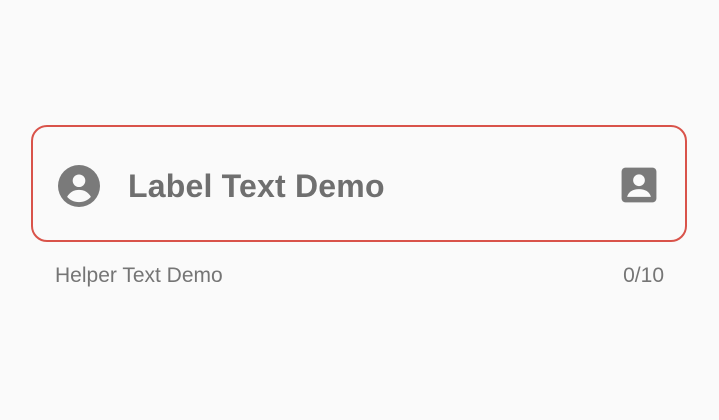  Describe the element at coordinates (79, 186) in the screenshot. I see `account-circle-icon` at that location.